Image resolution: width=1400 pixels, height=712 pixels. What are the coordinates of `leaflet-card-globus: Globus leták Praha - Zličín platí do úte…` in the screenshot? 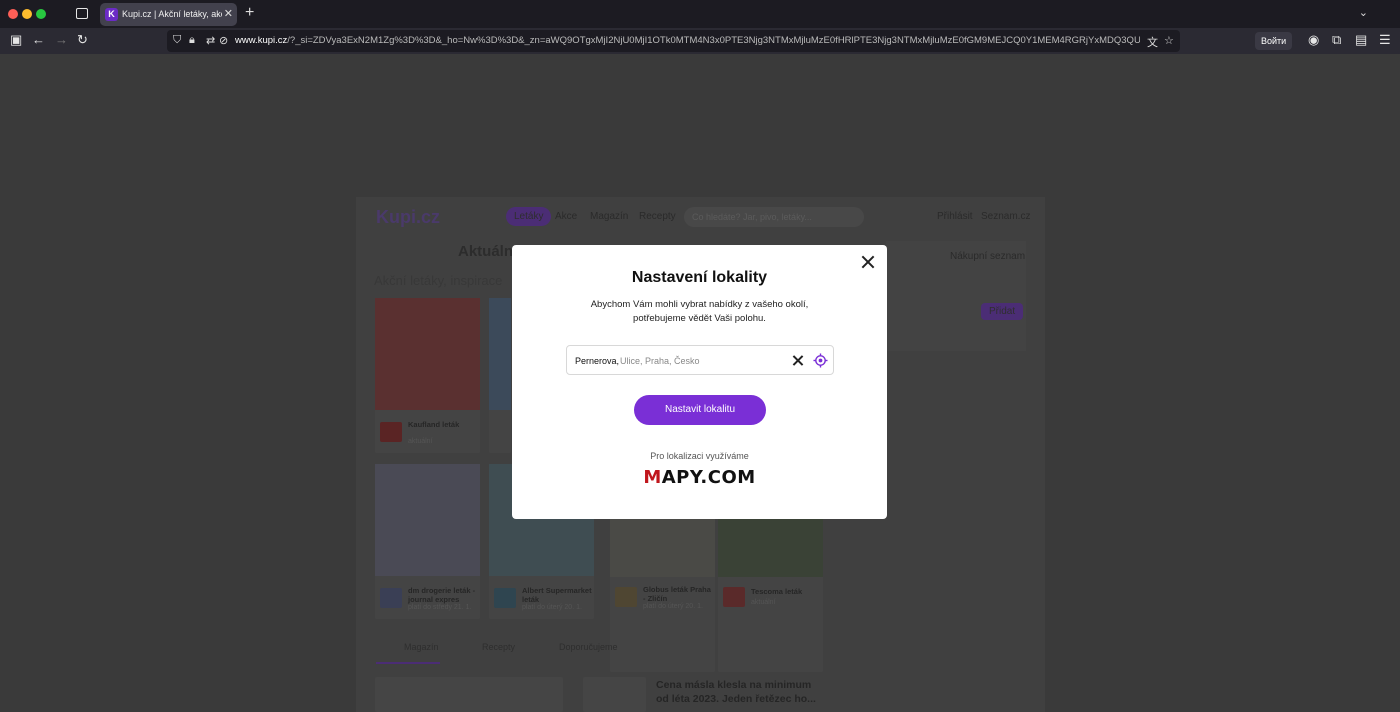 It's located at (662, 594).